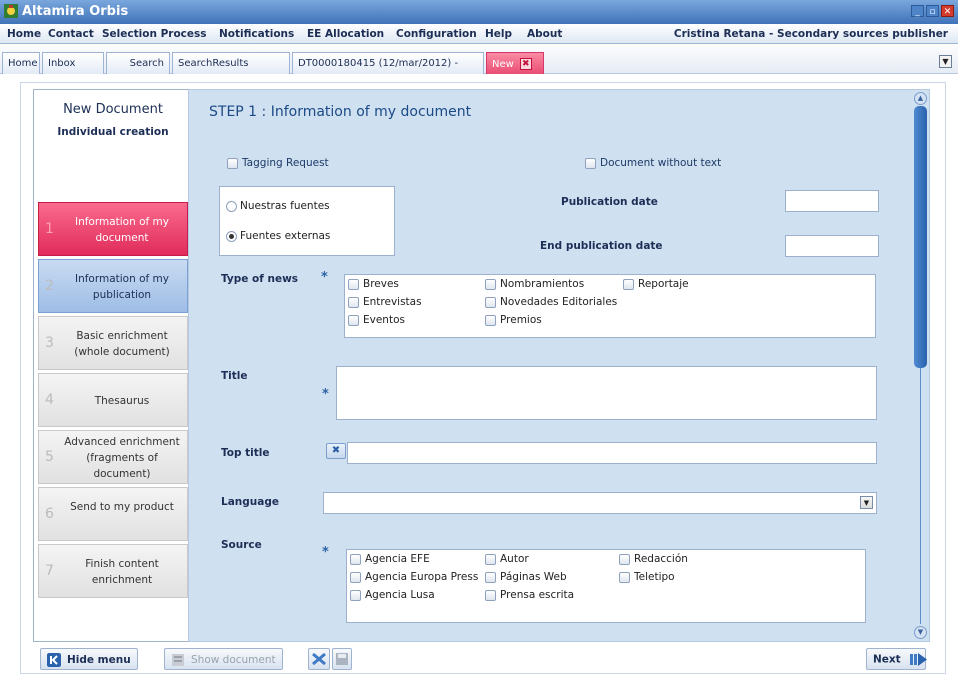 The width and height of the screenshot is (958, 686). I want to click on save-icon, so click(342, 659).